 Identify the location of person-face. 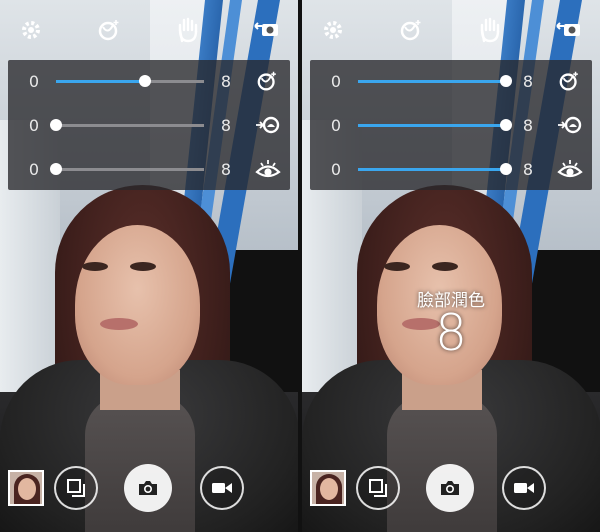
(137, 305).